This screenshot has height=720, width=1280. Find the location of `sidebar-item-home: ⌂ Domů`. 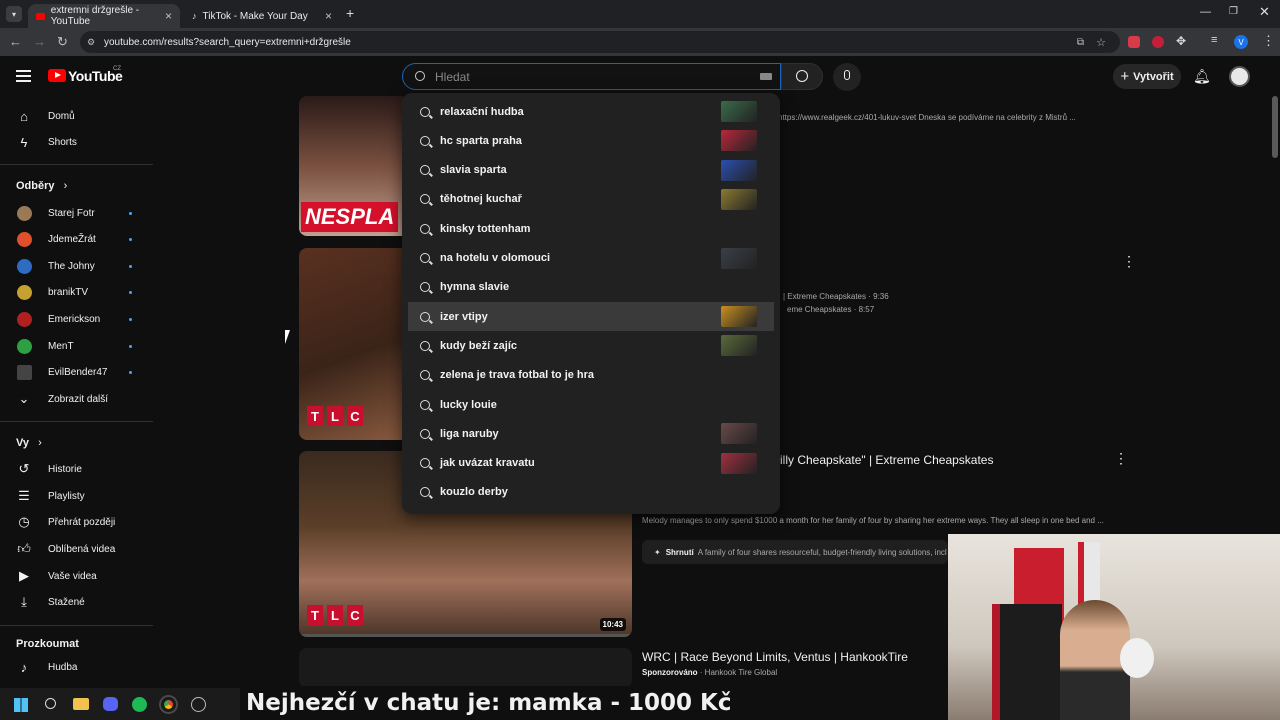

sidebar-item-home: ⌂ Domů is located at coordinates (75, 116).